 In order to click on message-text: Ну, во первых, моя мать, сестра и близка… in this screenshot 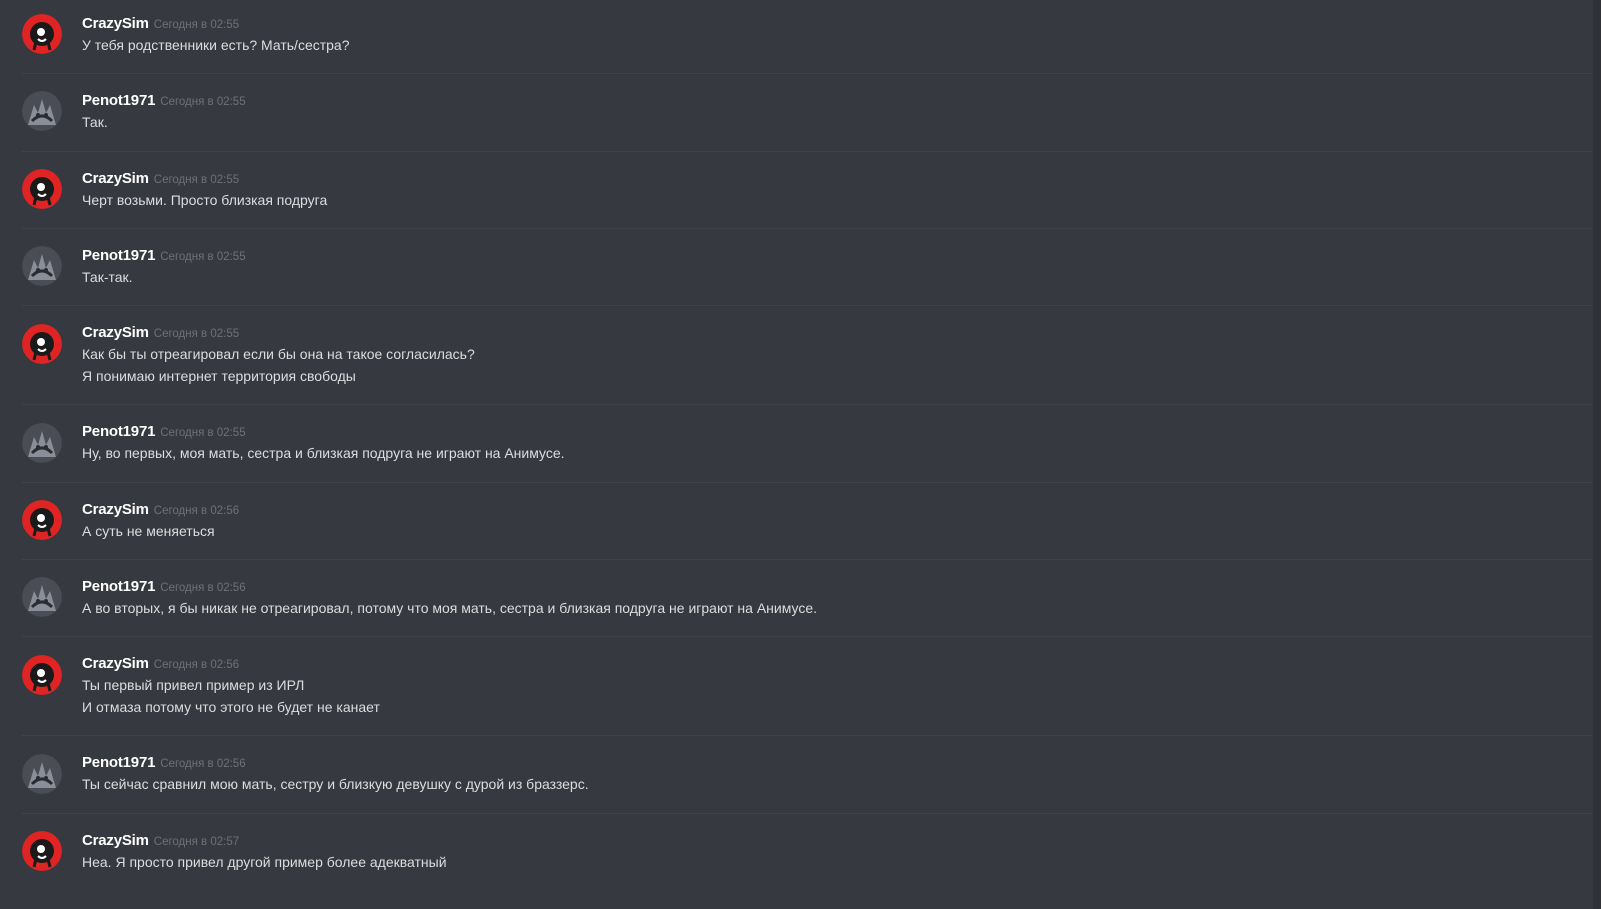, I will do `click(323, 453)`.